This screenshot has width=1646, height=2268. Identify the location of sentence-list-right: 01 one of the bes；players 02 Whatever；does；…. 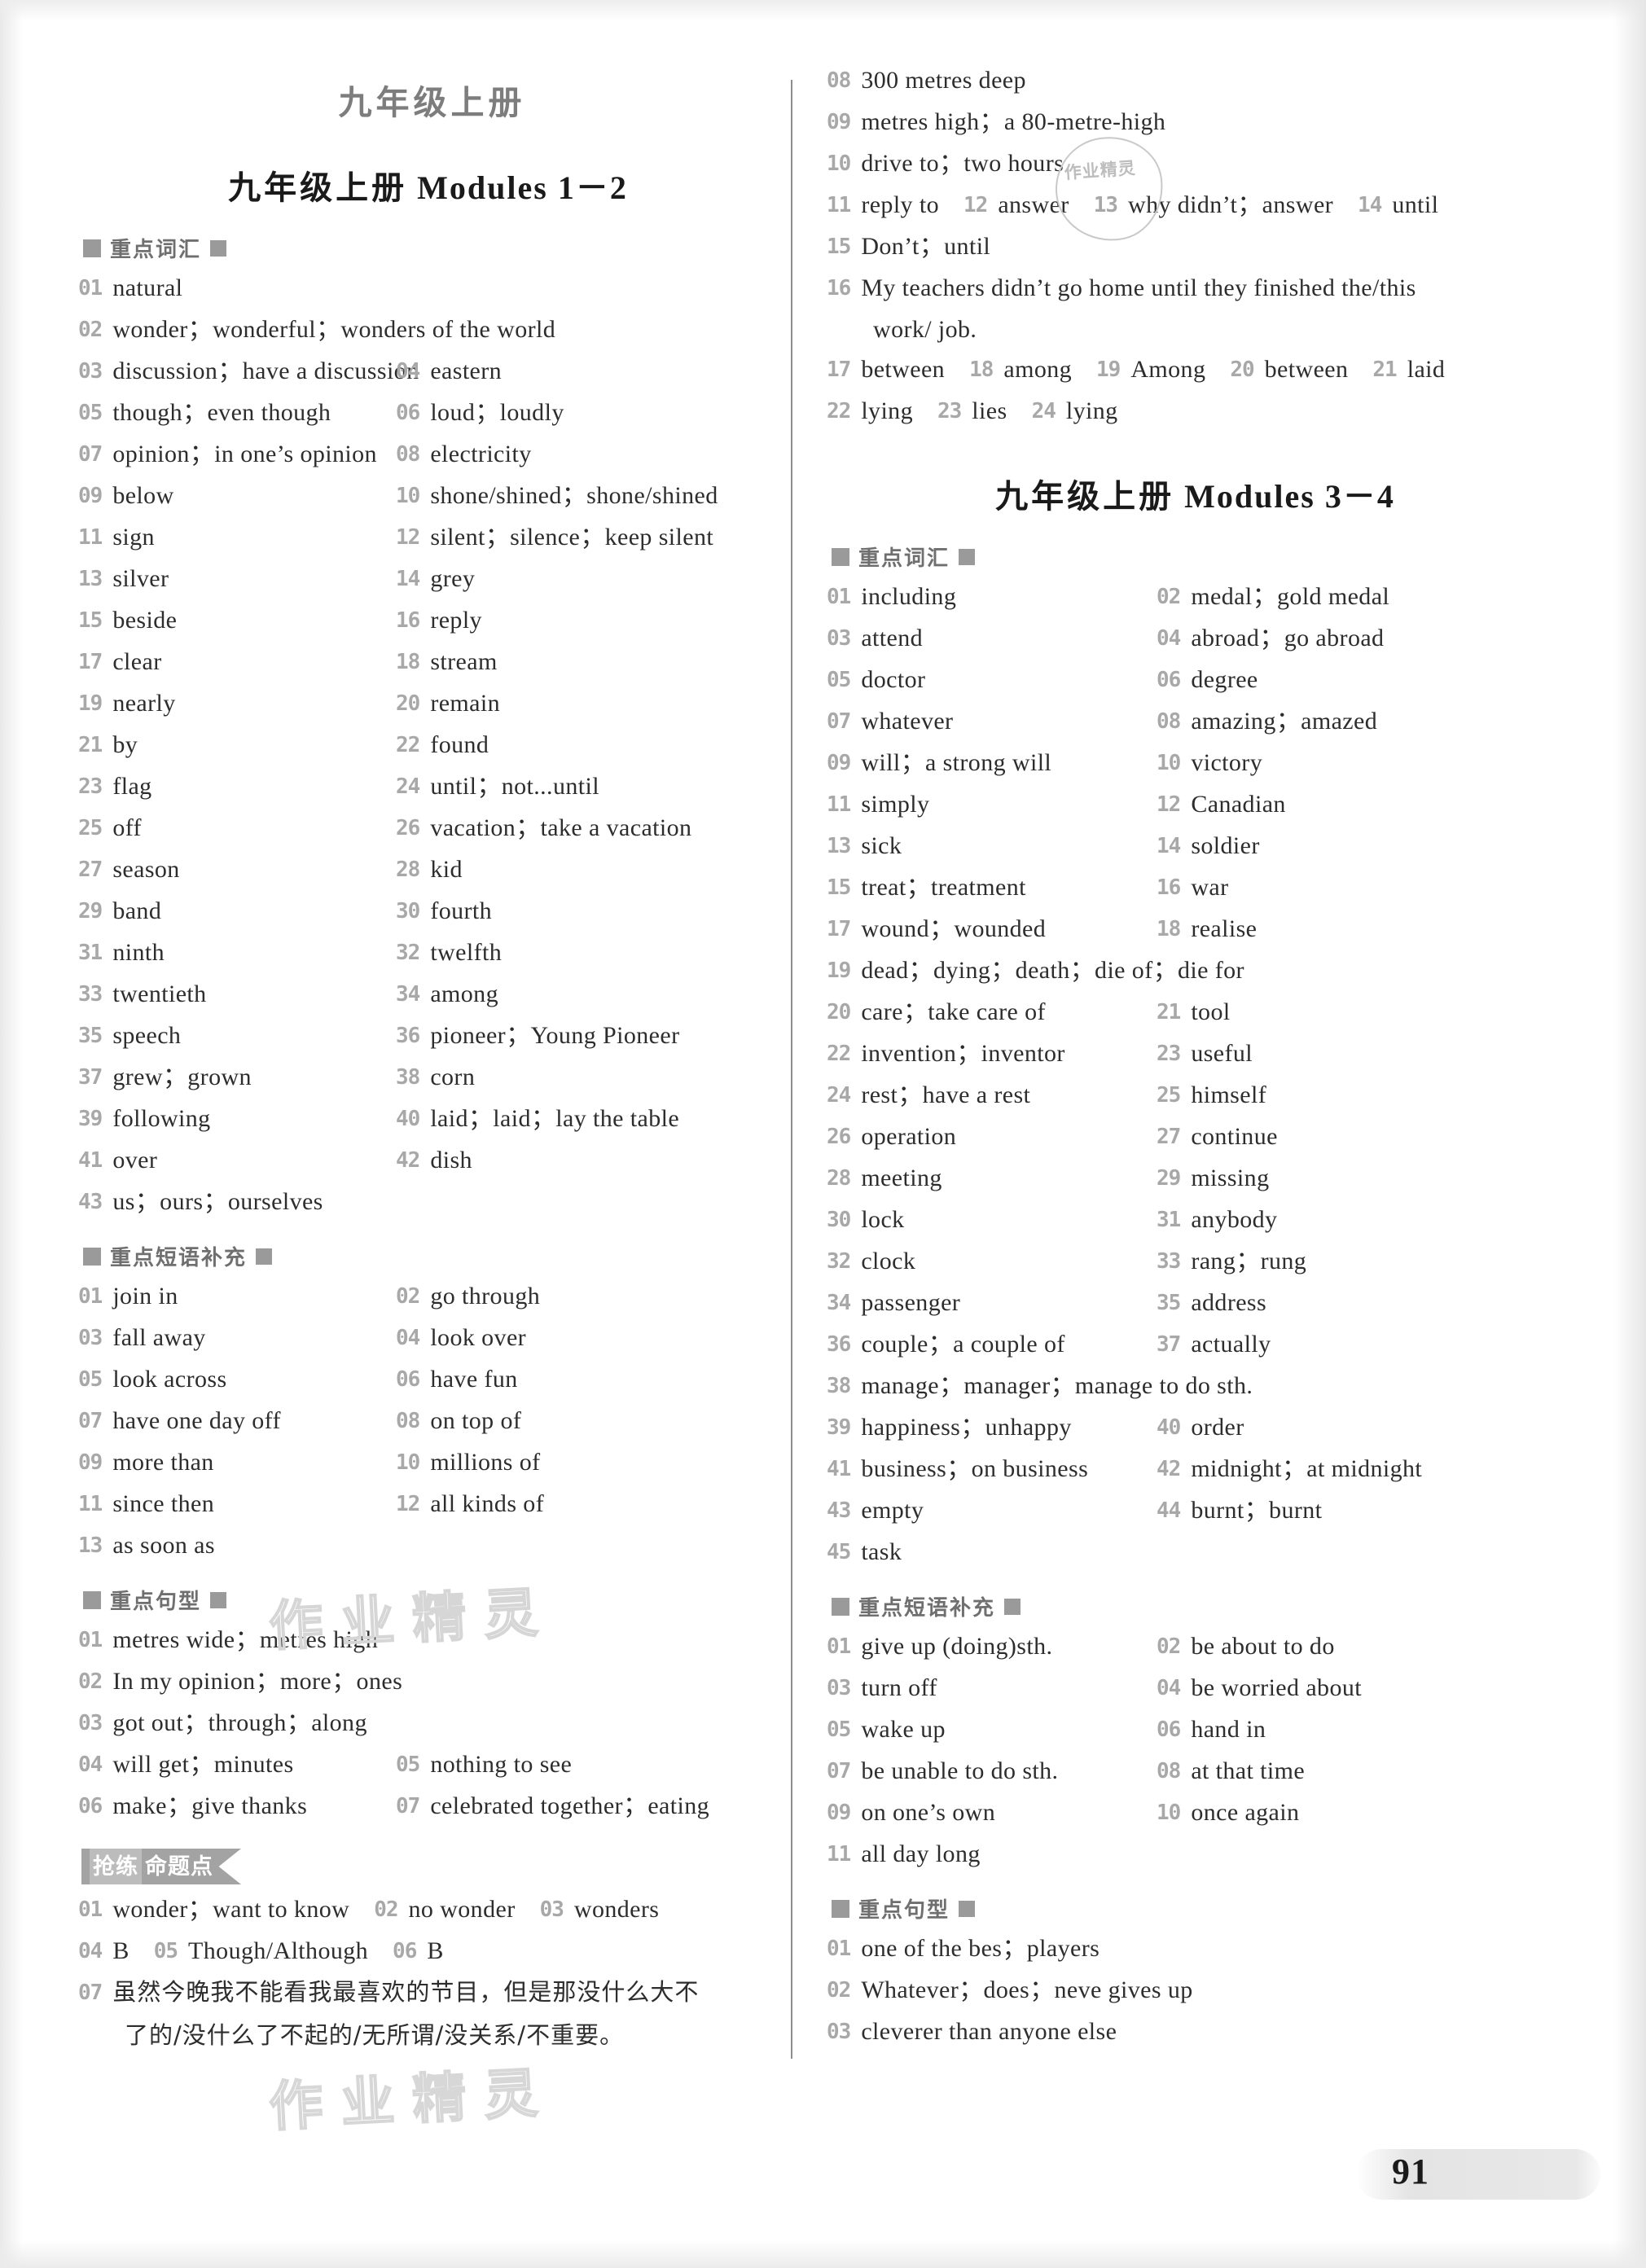
(1183, 1991).